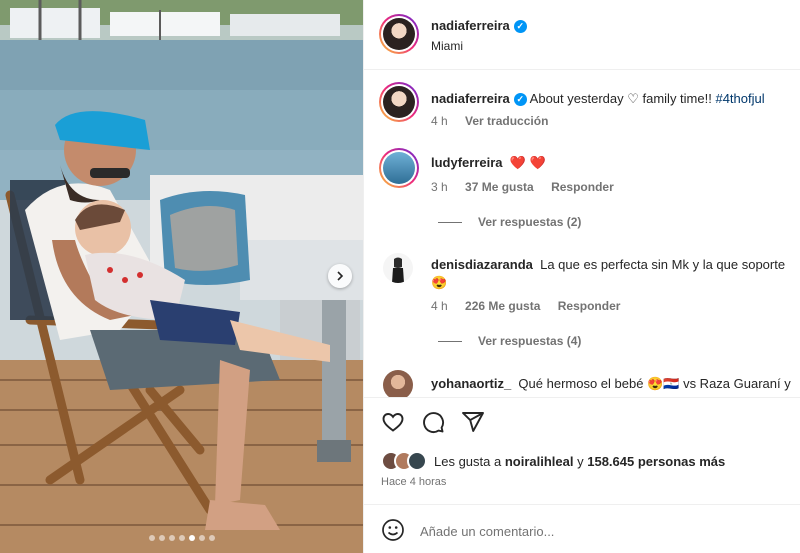  I want to click on paper-plane-icon, so click(473, 422).